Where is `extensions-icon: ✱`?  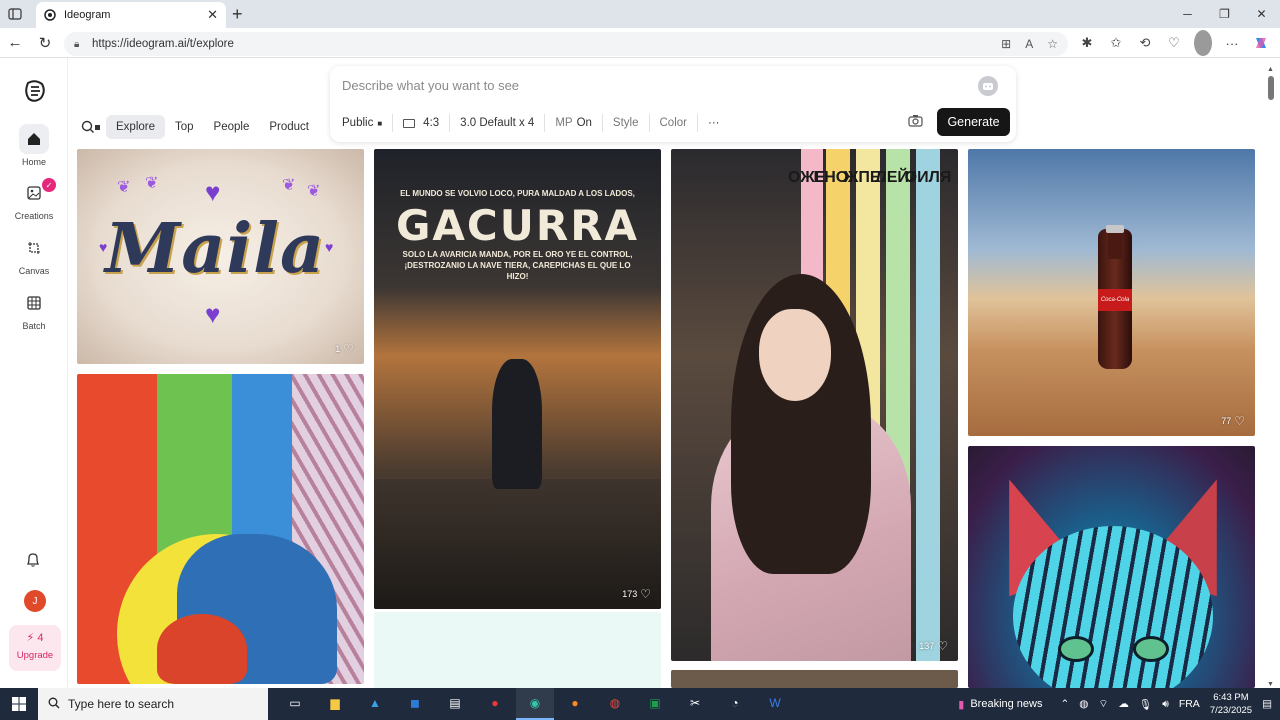 extensions-icon: ✱ is located at coordinates (1087, 43).